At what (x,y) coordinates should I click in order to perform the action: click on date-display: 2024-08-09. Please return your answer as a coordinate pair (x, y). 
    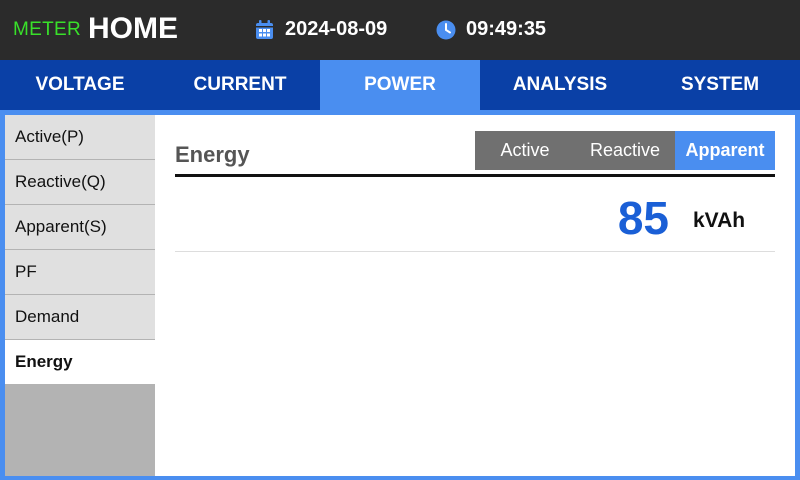
    Looking at the image, I should click on (336, 29).